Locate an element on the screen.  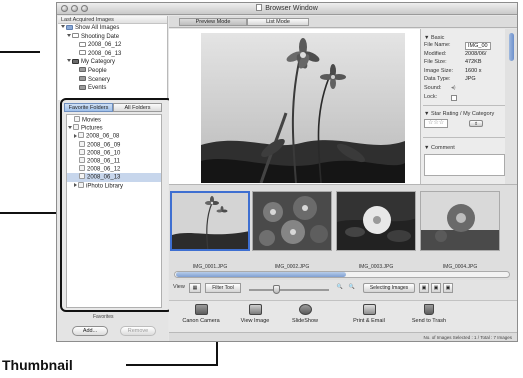
thumbnail-size-slider is located at coordinates (289, 289).